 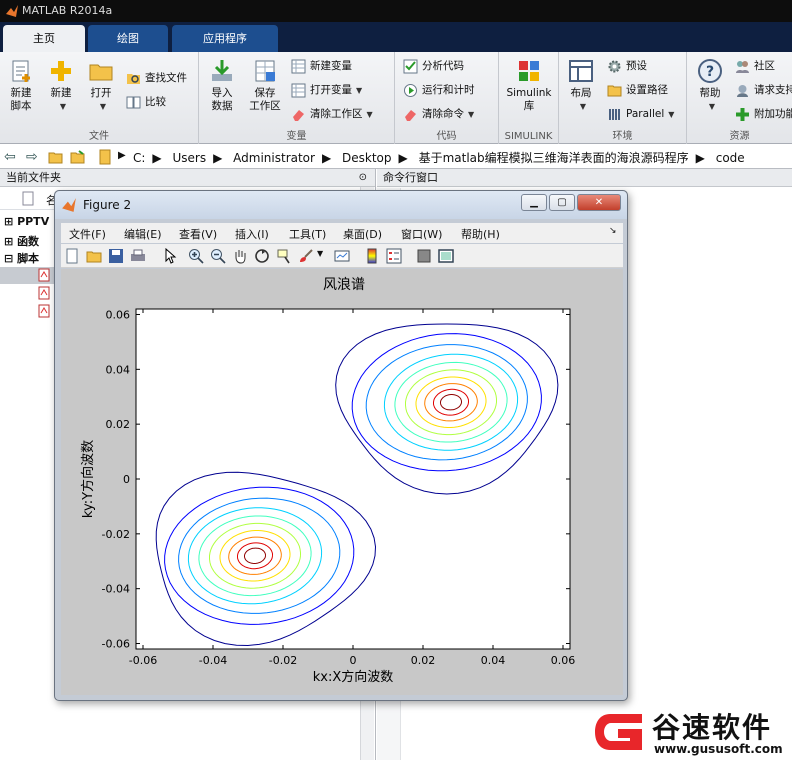 I want to click on forward-arrow-icon: ⇨, so click(x=32, y=157).